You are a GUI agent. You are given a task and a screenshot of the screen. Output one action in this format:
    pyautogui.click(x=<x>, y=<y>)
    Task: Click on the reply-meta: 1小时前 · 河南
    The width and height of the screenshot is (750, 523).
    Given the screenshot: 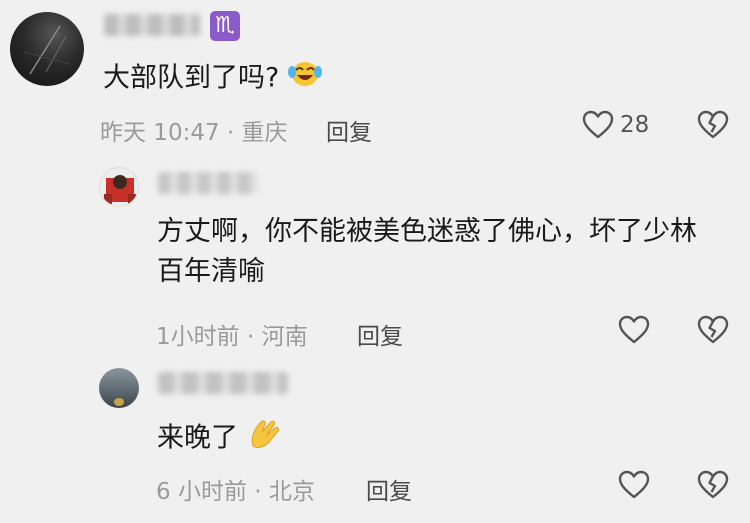 What is the action you would take?
    pyautogui.click(x=232, y=337)
    